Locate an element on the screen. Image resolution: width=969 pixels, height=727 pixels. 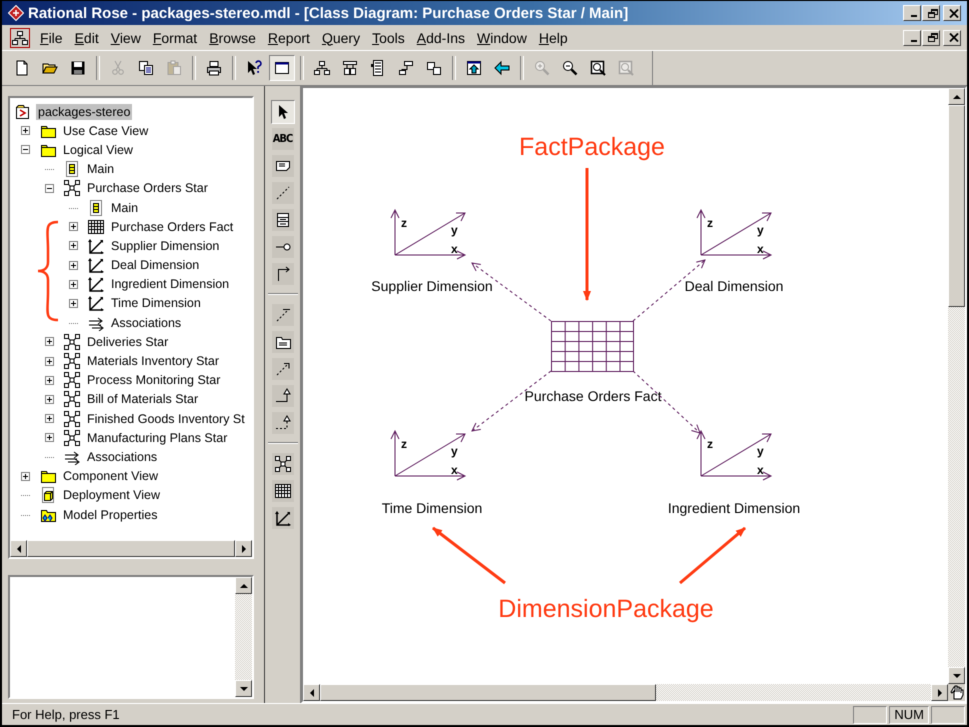
tree-item: Ingredient Dimension is located at coordinates (170, 284).